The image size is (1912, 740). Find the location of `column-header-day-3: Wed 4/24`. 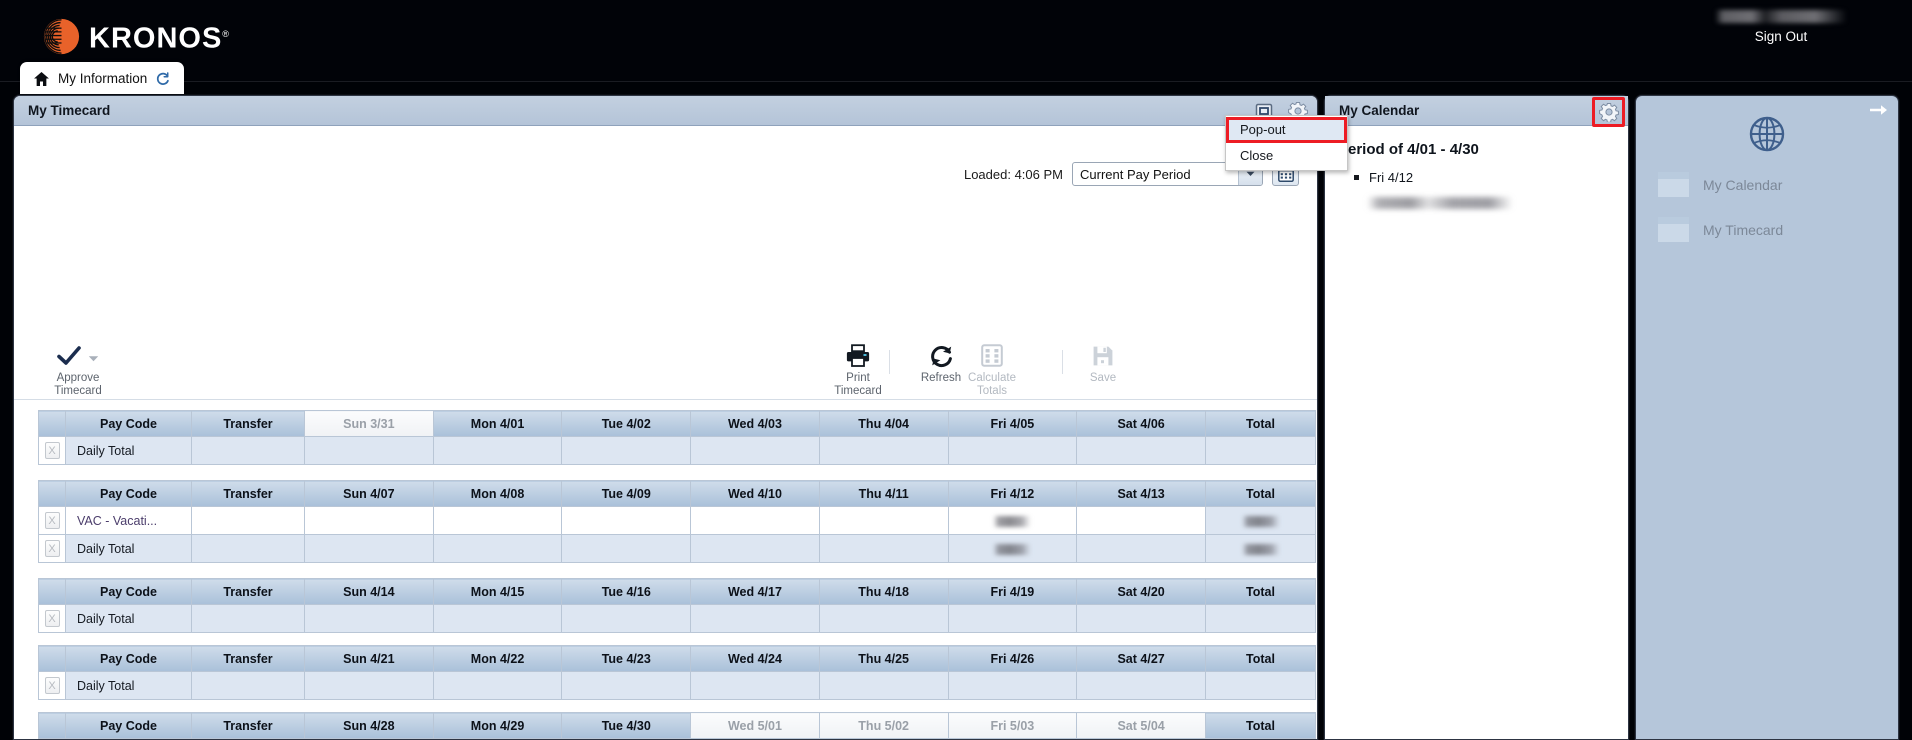

column-header-day-3: Wed 4/24 is located at coordinates (755, 658).